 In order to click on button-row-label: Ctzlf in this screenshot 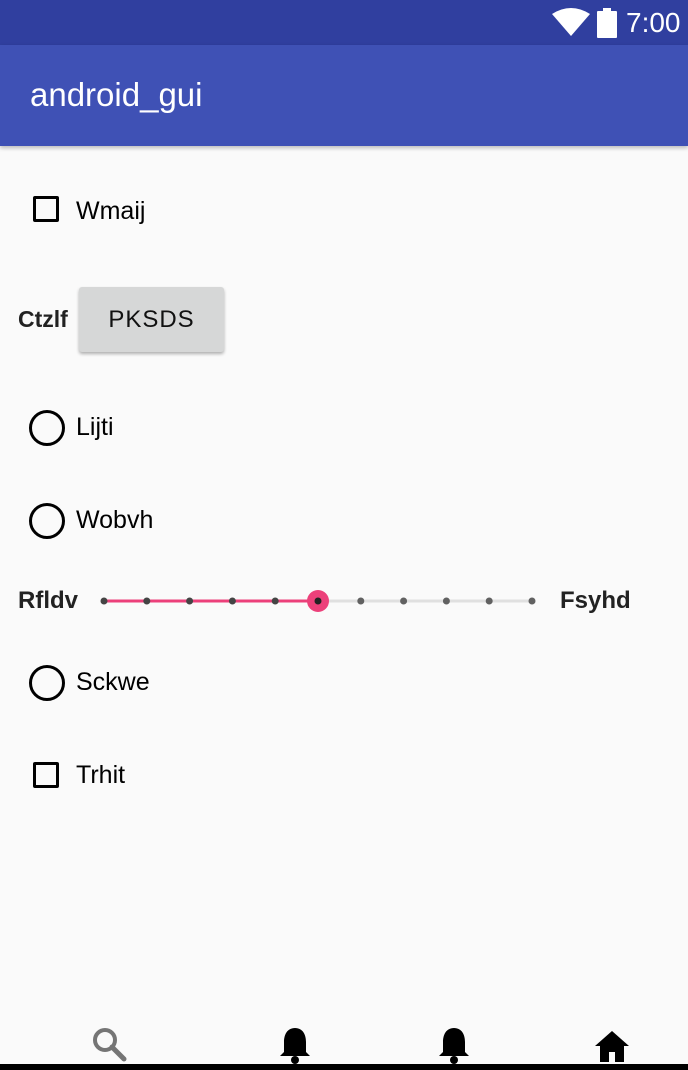, I will do `click(43, 319)`.